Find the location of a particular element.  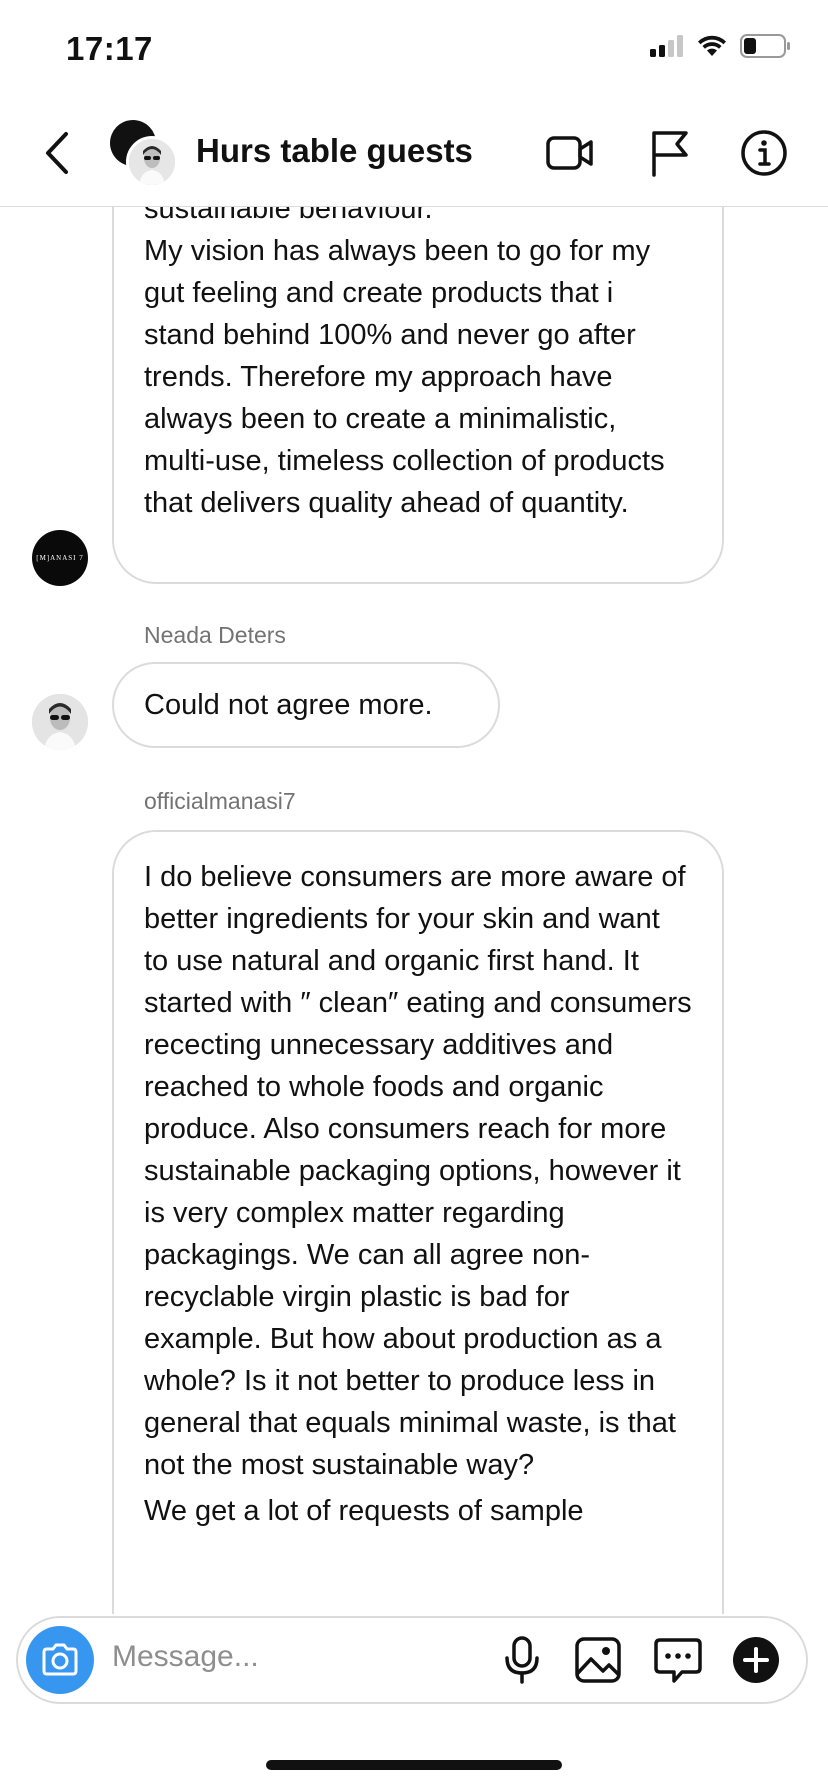

microphone-icon is located at coordinates (522, 1660).